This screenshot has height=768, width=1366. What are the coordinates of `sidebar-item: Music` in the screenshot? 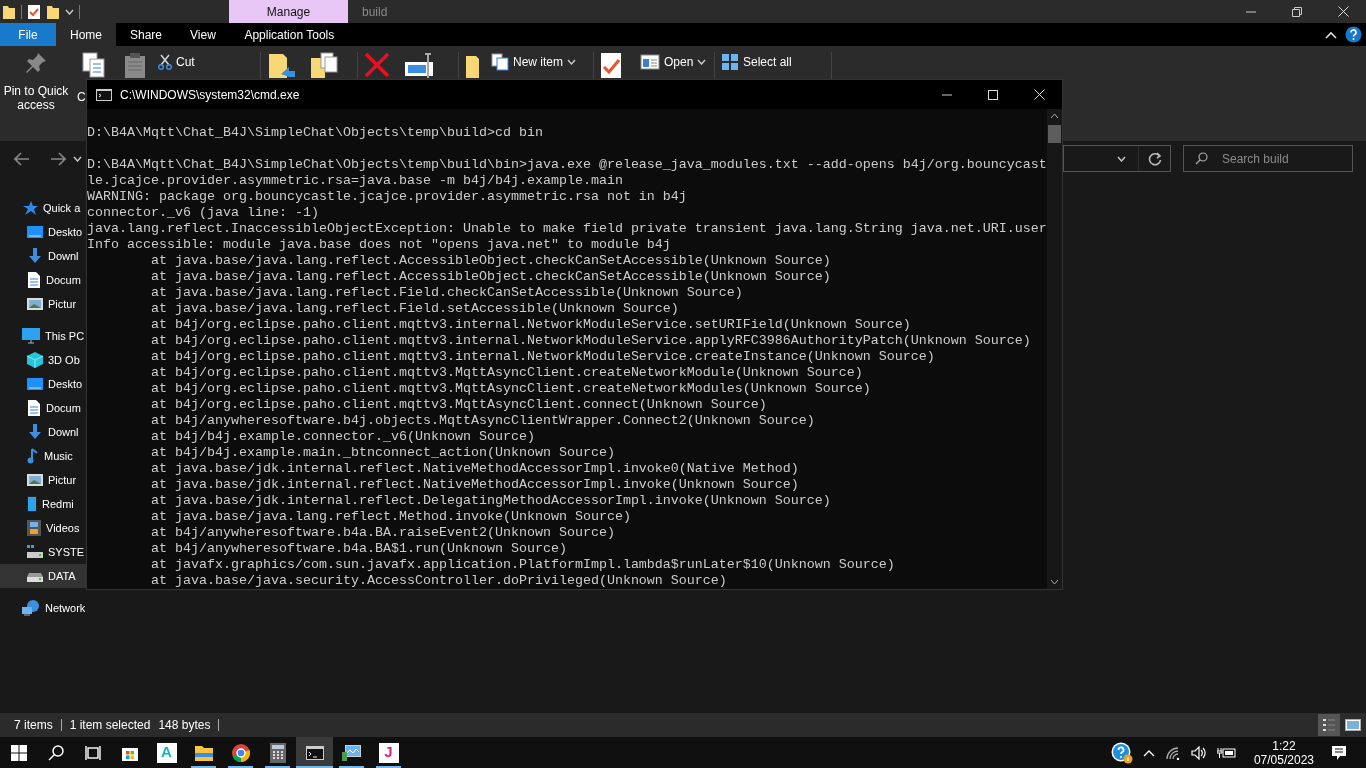 It's located at (43, 456).